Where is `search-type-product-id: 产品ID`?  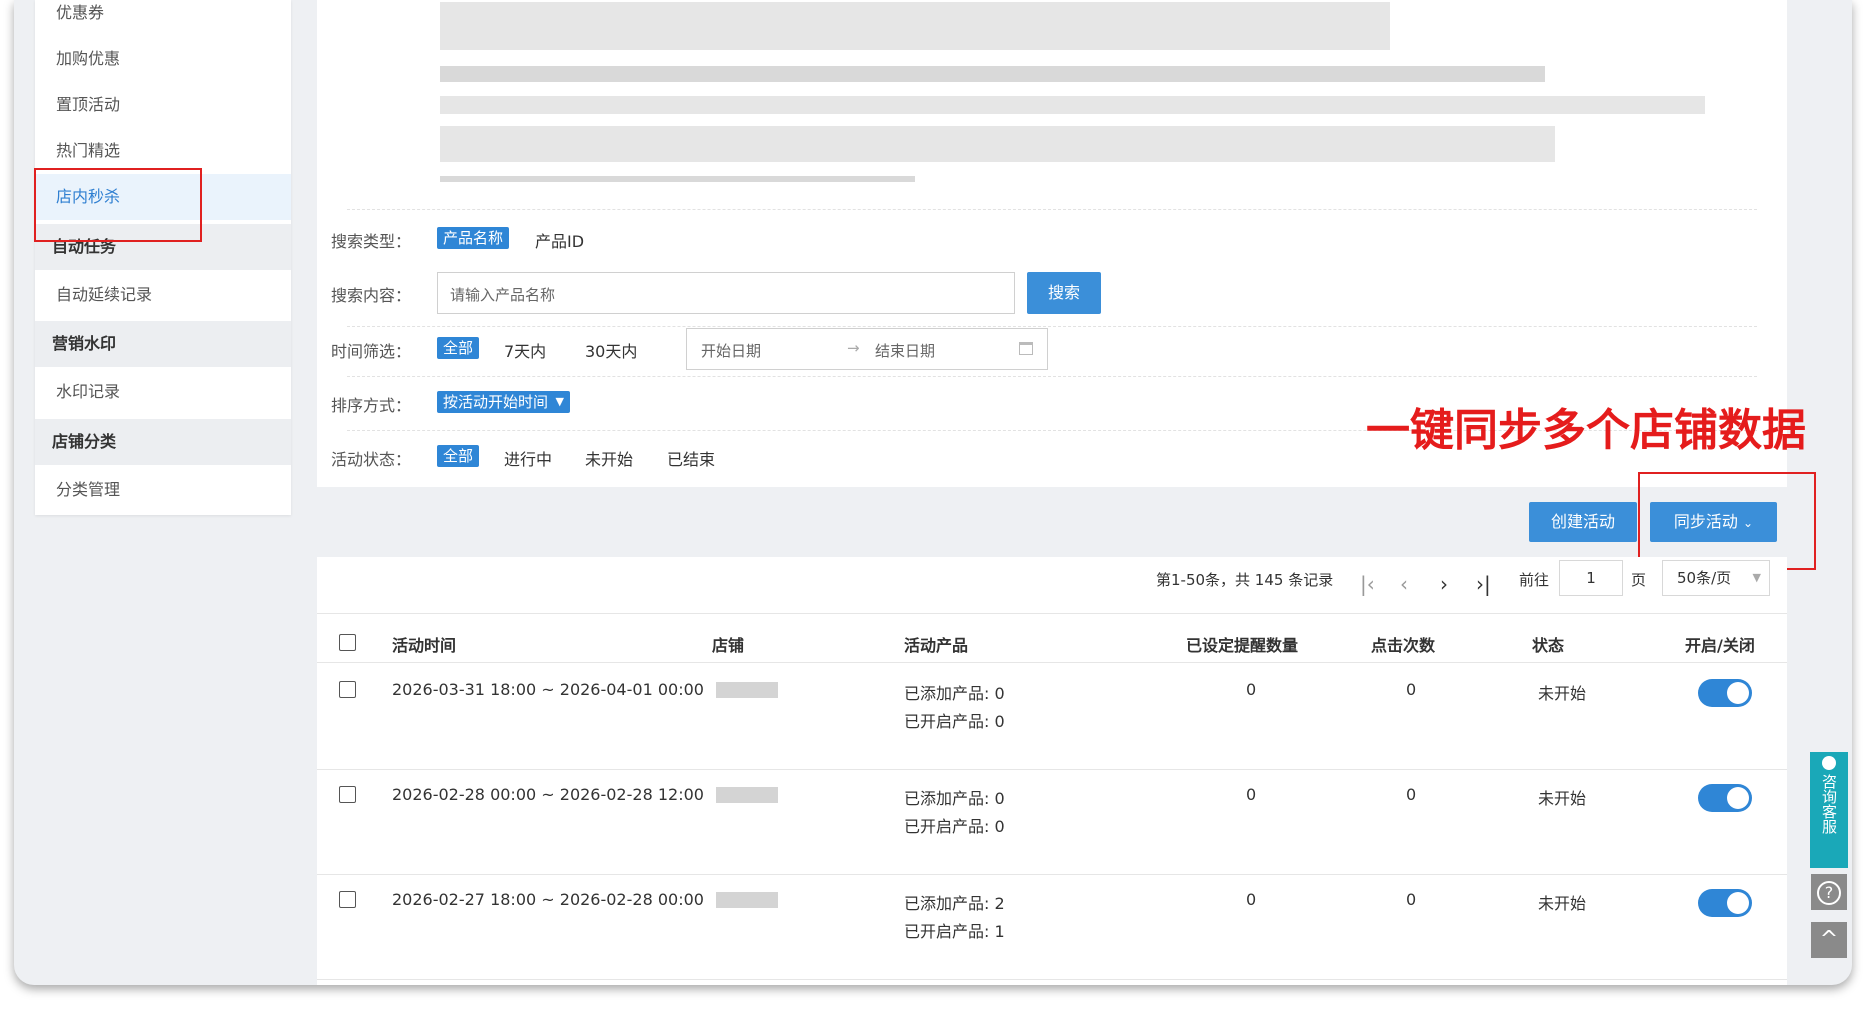
search-type-product-id: 产品ID is located at coordinates (559, 240).